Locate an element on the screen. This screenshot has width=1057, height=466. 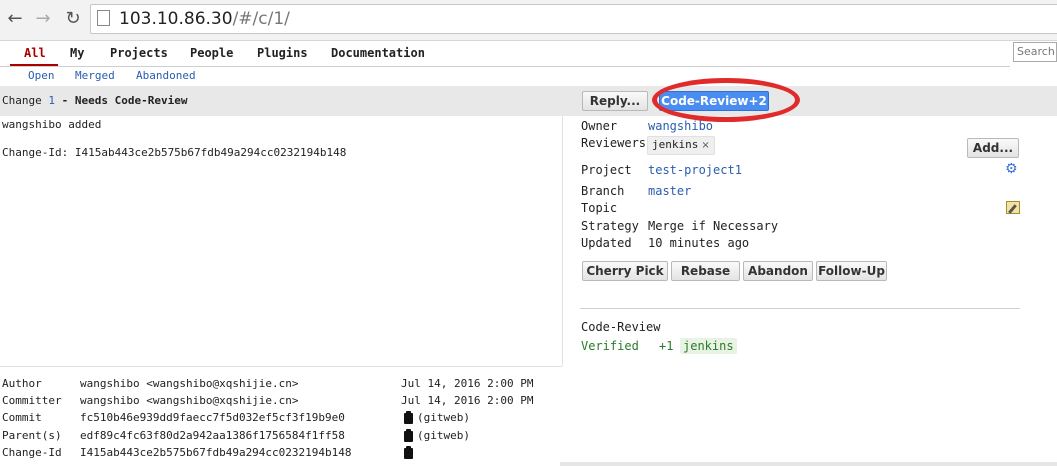
updated-value: 10 minutes ago is located at coordinates (699, 243).